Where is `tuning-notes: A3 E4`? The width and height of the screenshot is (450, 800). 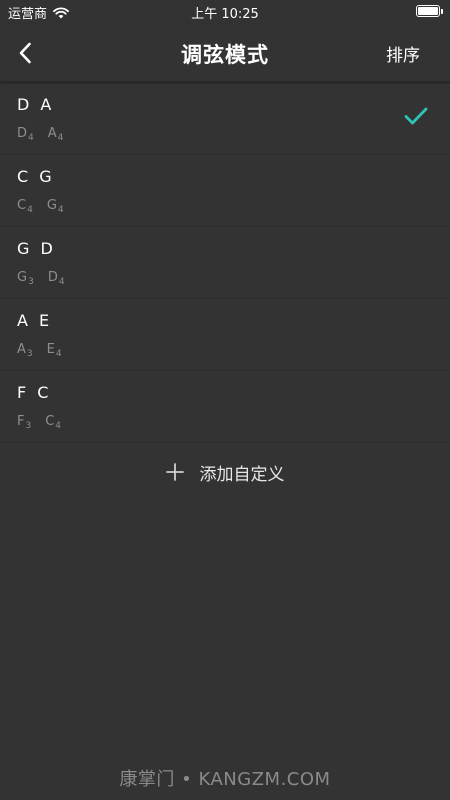
tuning-notes: A3 E4 is located at coordinates (39, 350).